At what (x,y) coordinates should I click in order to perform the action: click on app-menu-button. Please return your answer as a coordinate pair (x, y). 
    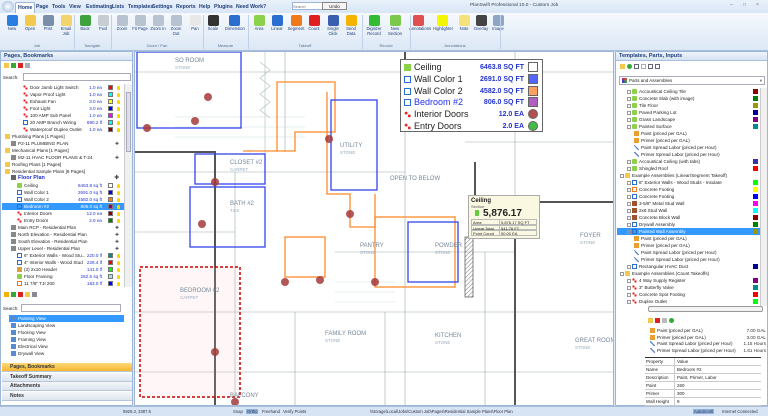
    Looking at the image, I should click on (8, 6).